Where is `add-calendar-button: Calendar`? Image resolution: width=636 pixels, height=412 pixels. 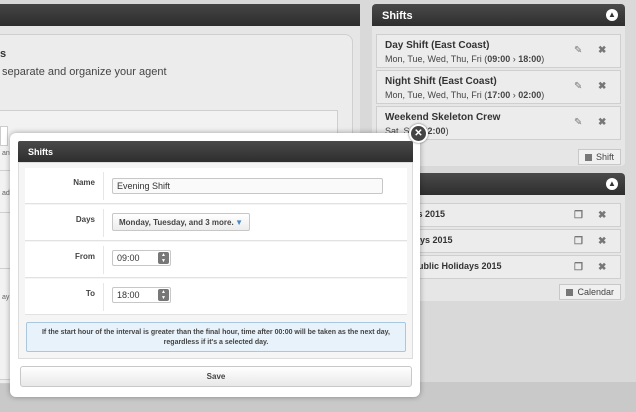
add-calendar-button: Calendar is located at coordinates (590, 292).